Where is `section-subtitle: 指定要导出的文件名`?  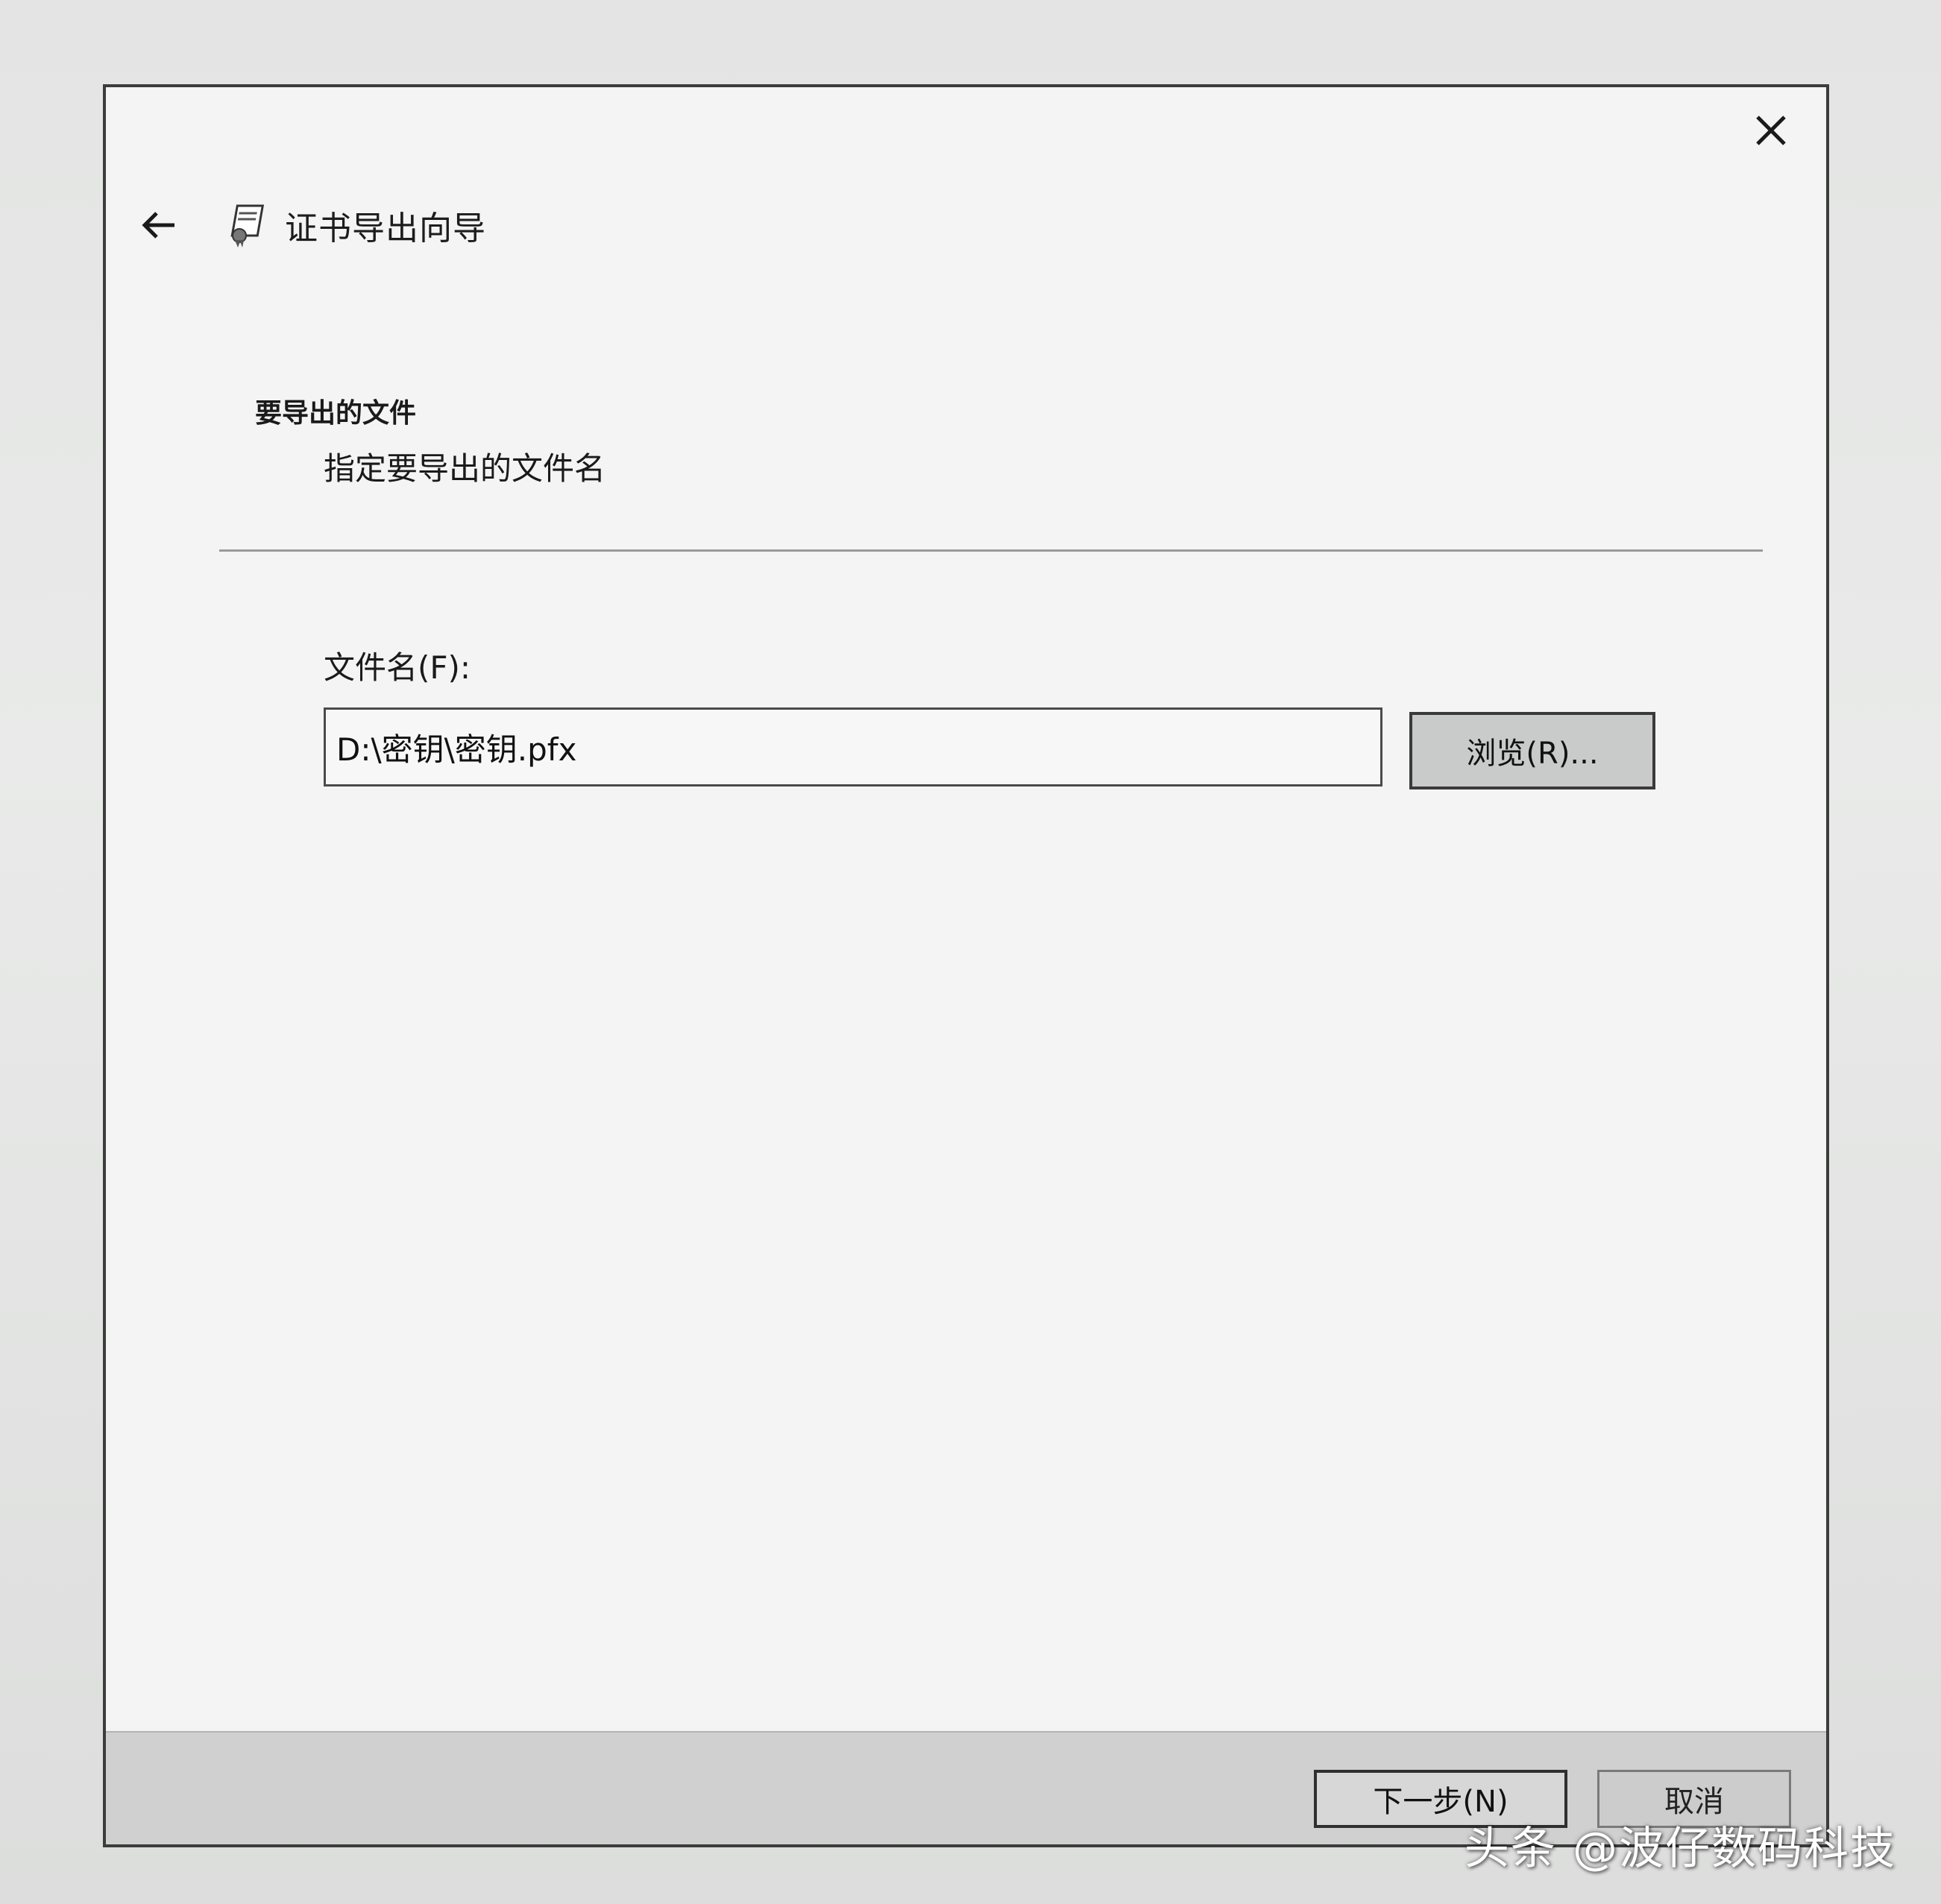 section-subtitle: 指定要导出的文件名 is located at coordinates (465, 468).